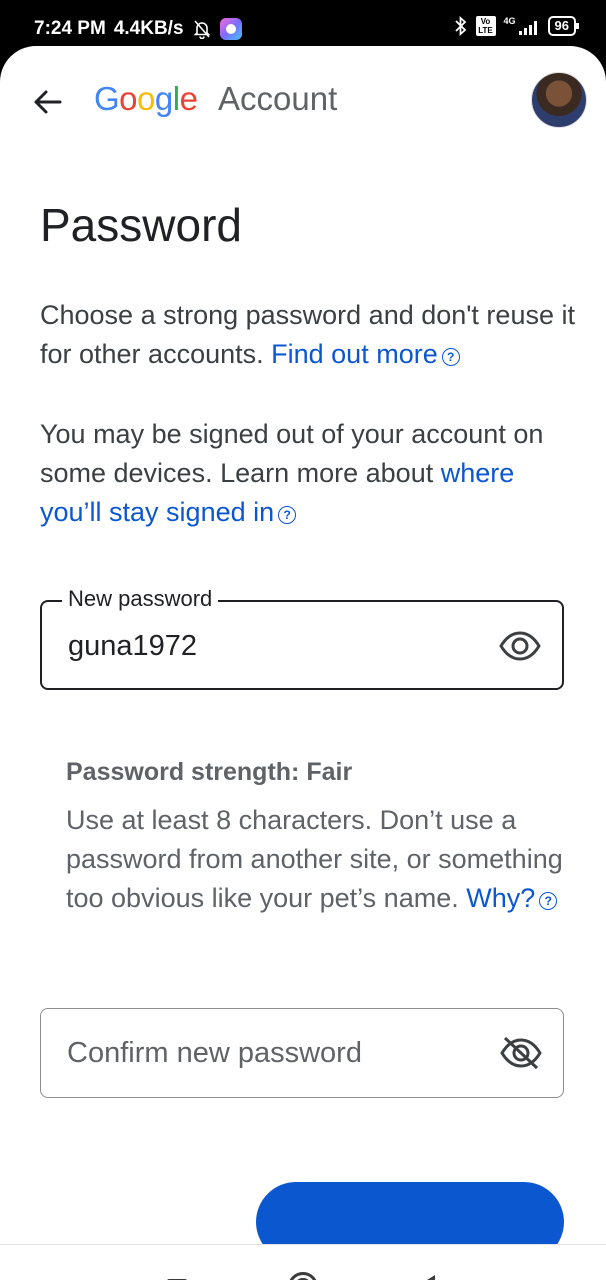  What do you see at coordinates (140, 599) in the screenshot?
I see `new-password-label: New password` at bounding box center [140, 599].